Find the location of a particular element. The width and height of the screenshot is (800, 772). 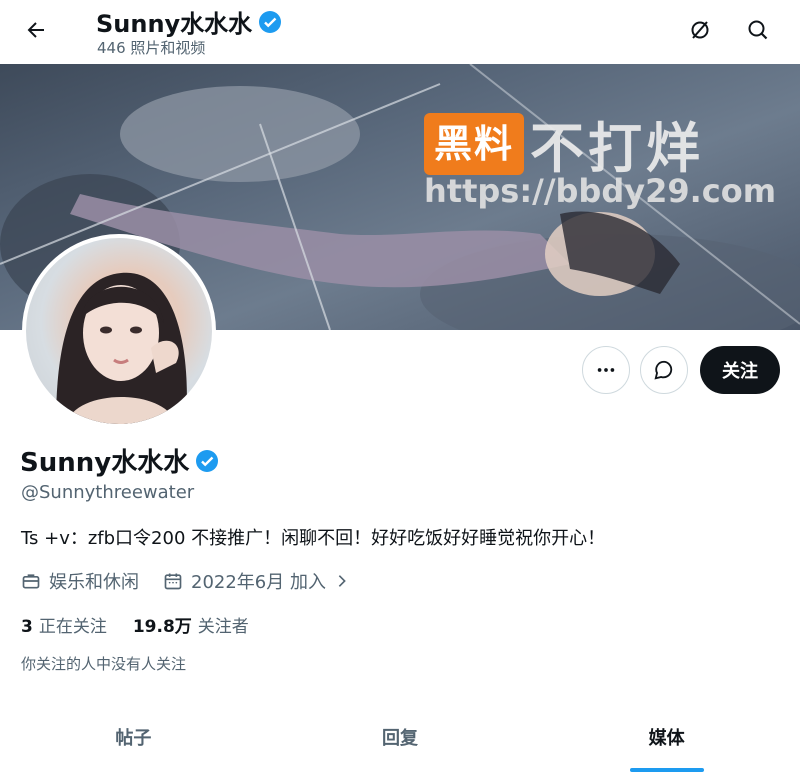

header-title: Sunny水水水 is located at coordinates (189, 21).